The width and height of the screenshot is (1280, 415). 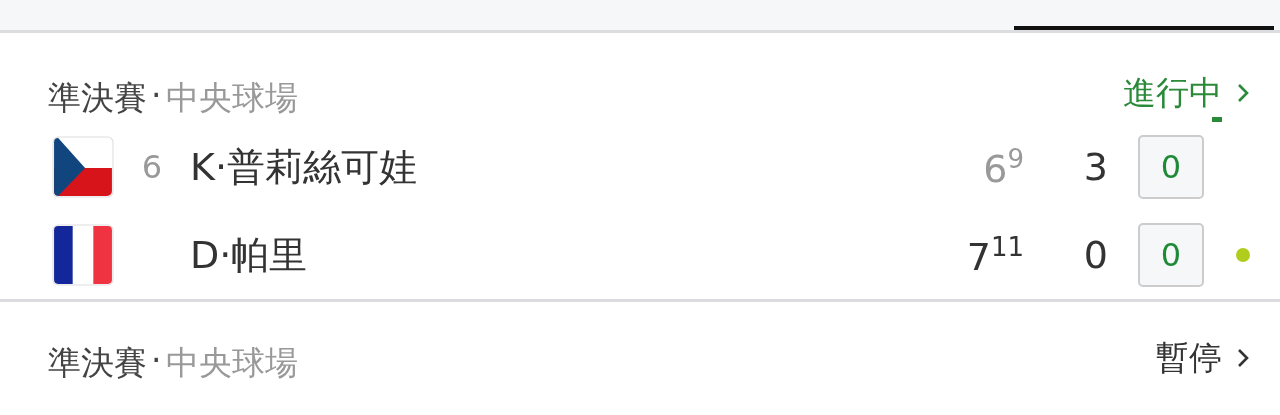 I want to click on player-name: D·帕里, so click(x=249, y=255).